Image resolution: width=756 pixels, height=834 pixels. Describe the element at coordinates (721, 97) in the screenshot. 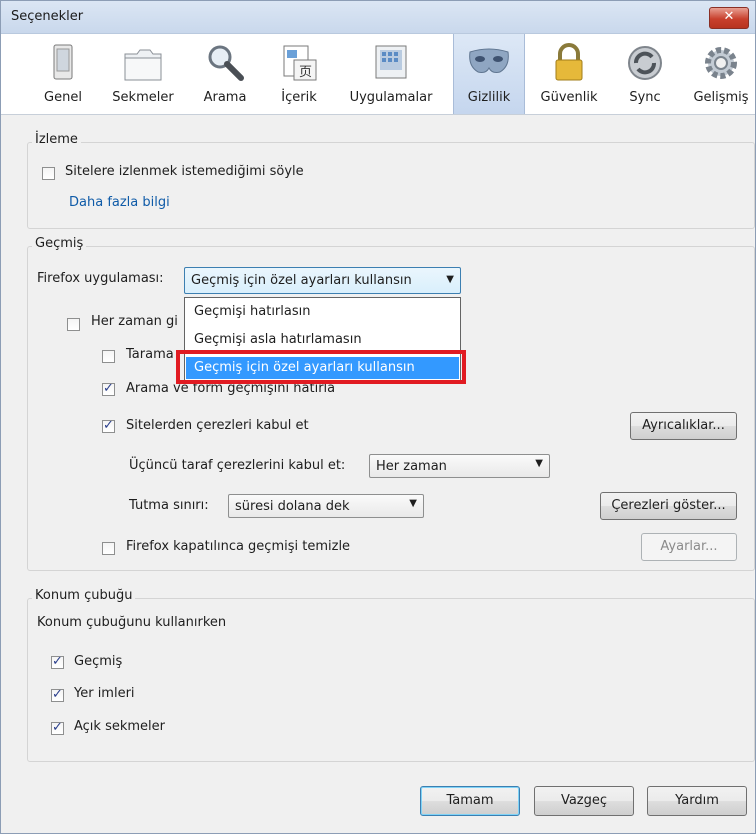

I see `tab-advanced-label: Gelişmiş` at that location.